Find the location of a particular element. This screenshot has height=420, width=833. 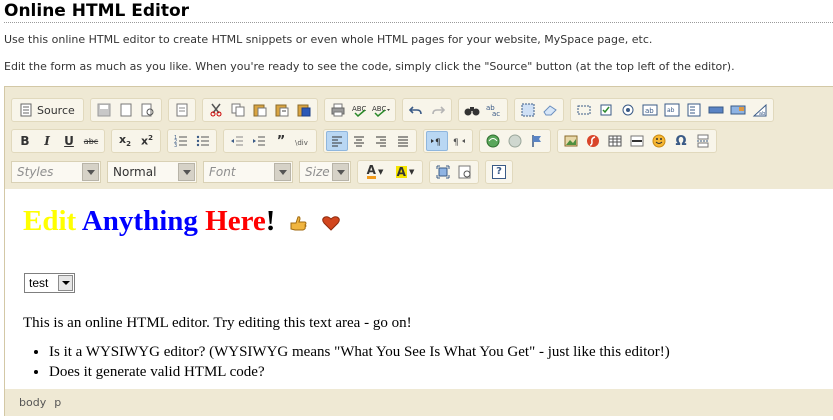

show-blocks-button is located at coordinates (465, 172).